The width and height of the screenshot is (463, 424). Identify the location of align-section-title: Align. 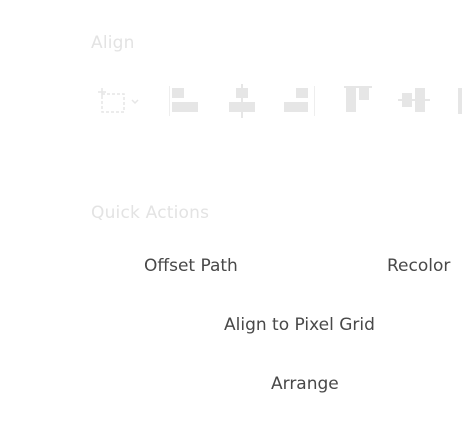
(113, 43).